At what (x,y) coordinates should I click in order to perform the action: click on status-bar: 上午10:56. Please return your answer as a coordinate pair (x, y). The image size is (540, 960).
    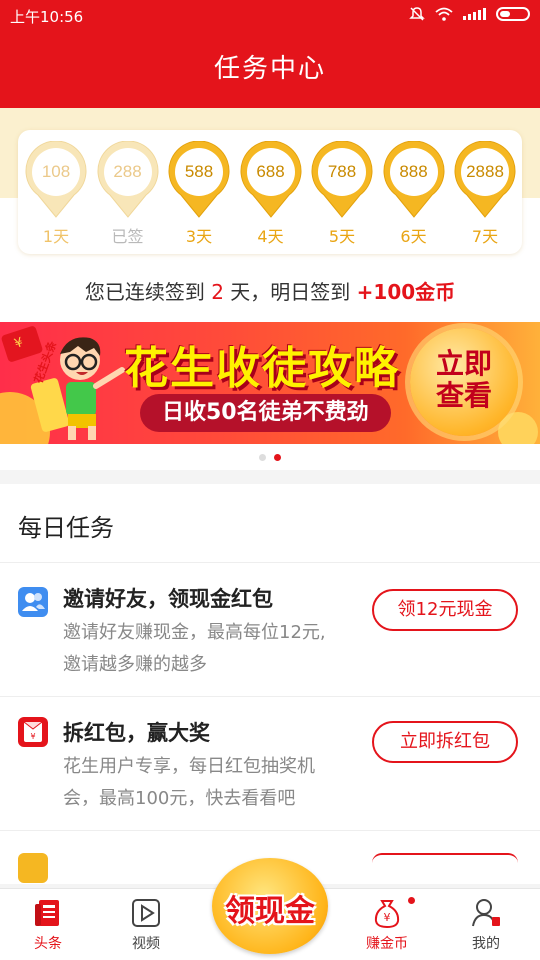
    Looking at the image, I should click on (270, 15).